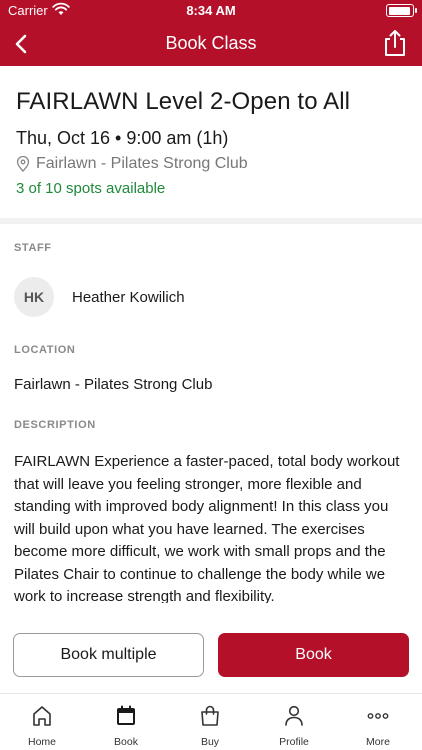  I want to click on class-location-text: Fairlawn - Pilates Strong Club, so click(142, 163).